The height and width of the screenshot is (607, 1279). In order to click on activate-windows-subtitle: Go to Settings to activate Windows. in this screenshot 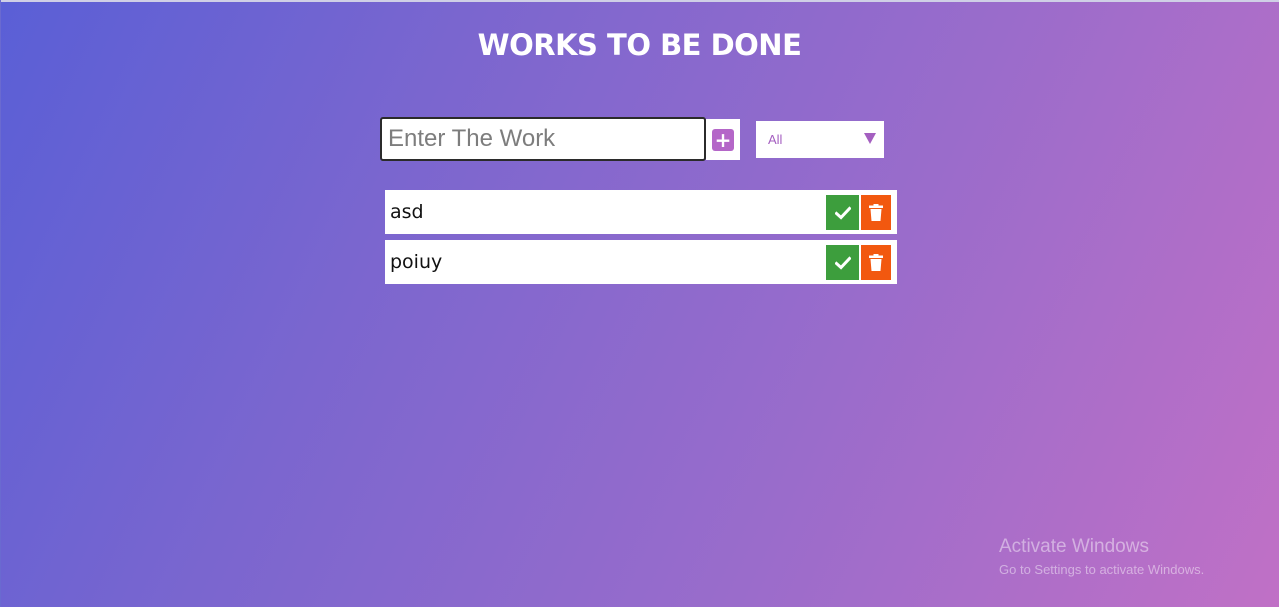, I will do `click(1102, 569)`.